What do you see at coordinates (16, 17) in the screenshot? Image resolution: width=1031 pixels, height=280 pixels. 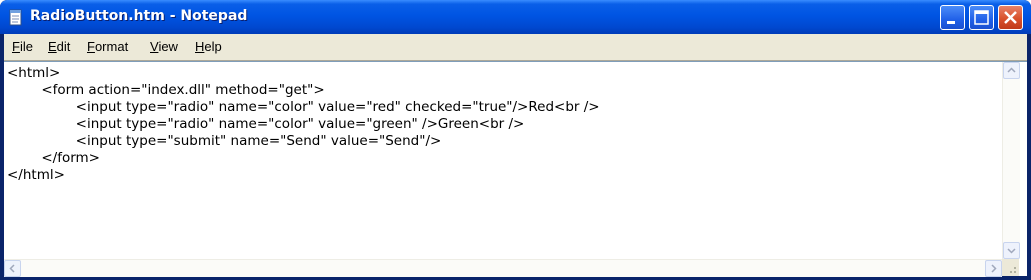 I see `notepad-icon` at bounding box center [16, 17].